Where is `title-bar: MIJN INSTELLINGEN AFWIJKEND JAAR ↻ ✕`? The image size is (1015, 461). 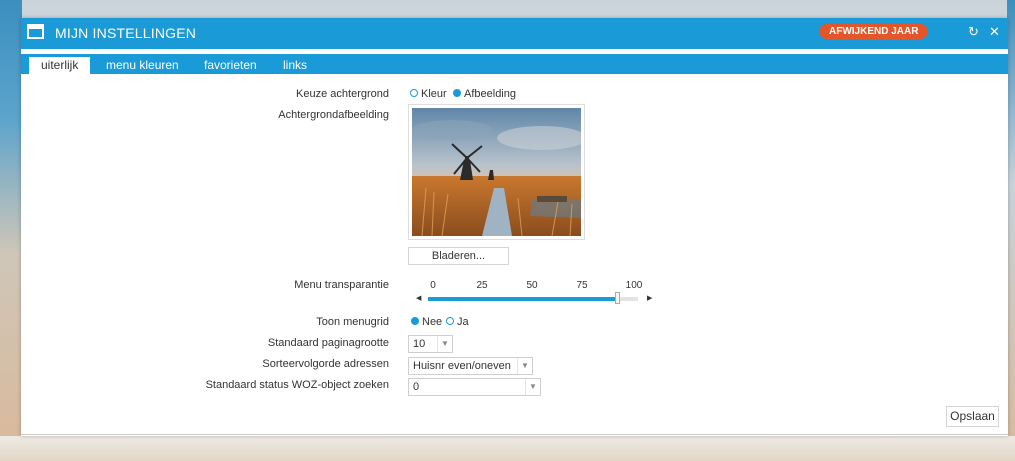 title-bar: MIJN INSTELLINGEN AFWIJKEND JAAR ↻ ✕ is located at coordinates (514, 33).